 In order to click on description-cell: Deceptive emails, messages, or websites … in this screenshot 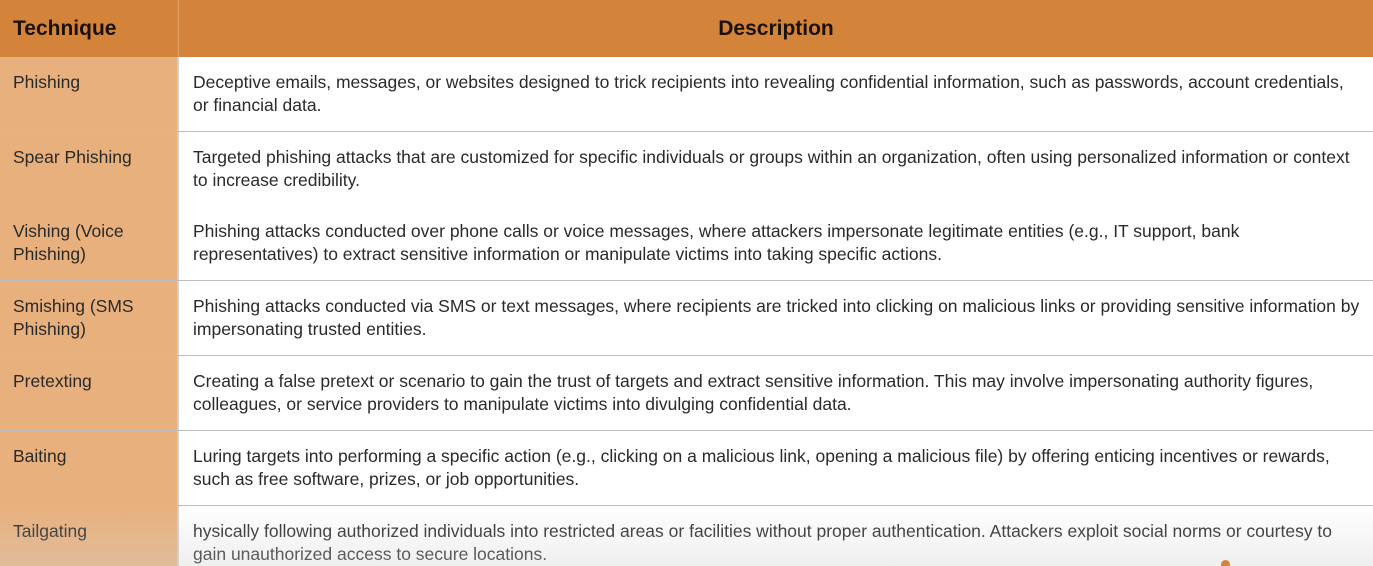, I will do `click(776, 94)`.